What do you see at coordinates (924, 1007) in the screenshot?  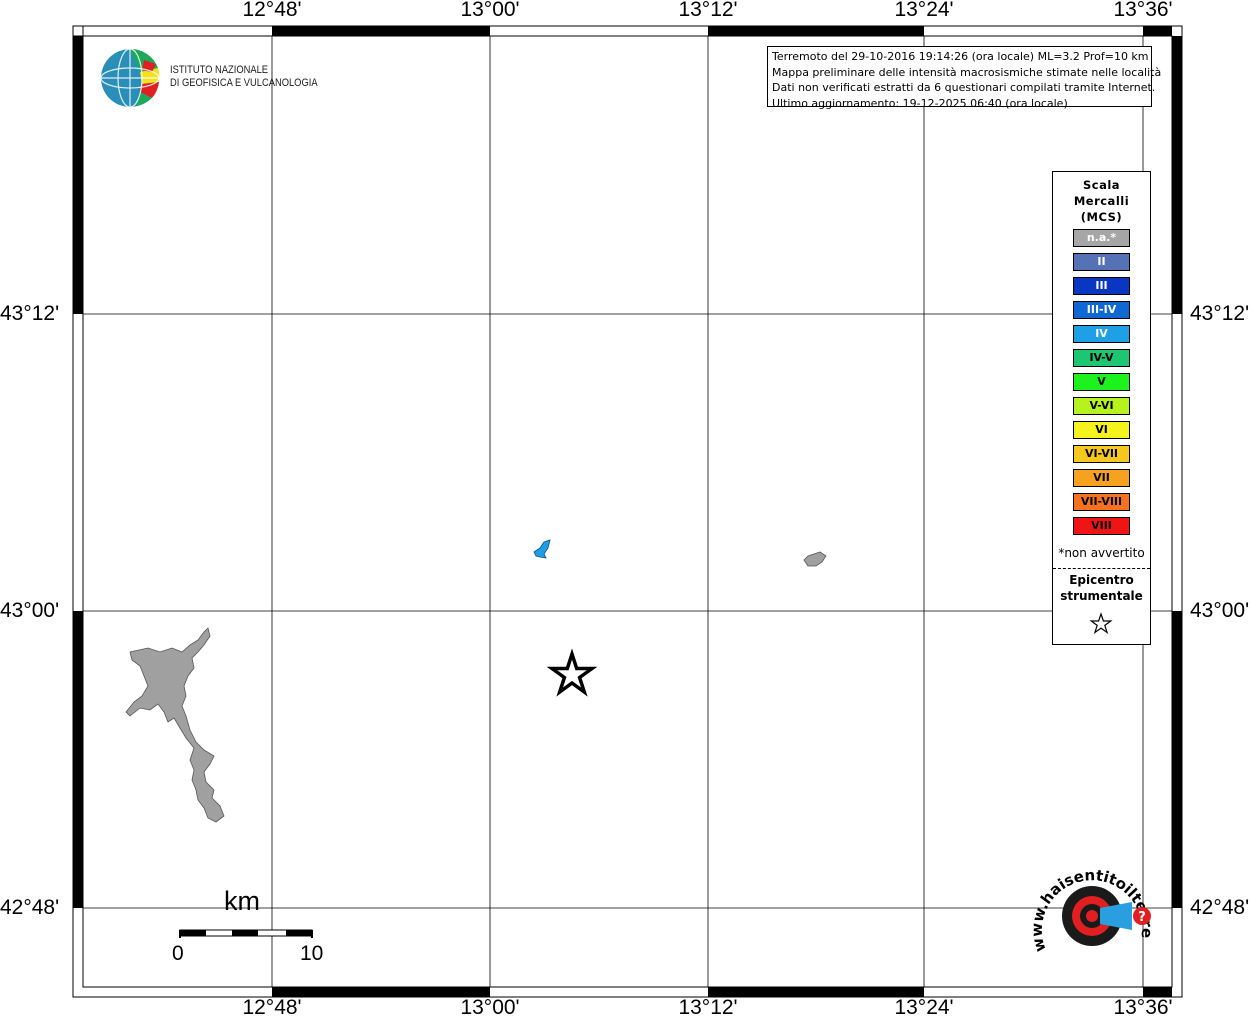 I see `lon-label-bottom-4: 13°24'` at bounding box center [924, 1007].